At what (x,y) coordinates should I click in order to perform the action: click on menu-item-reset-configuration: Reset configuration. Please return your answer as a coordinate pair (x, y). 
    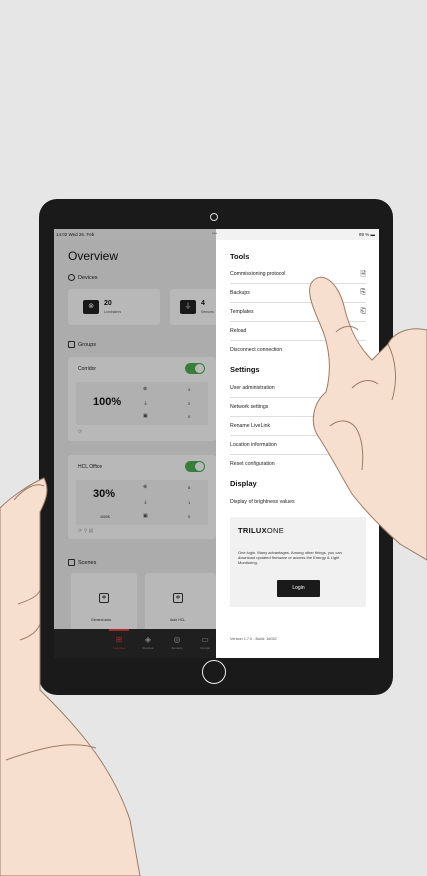
    Looking at the image, I should click on (298, 466).